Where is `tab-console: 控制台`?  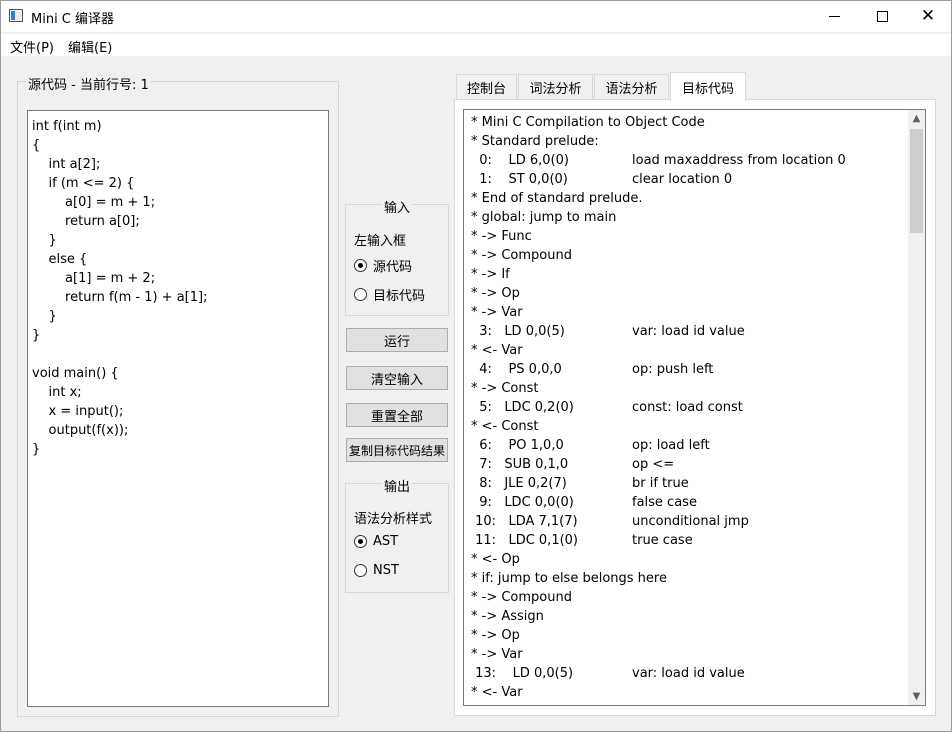 tab-console: 控制台 is located at coordinates (486, 87).